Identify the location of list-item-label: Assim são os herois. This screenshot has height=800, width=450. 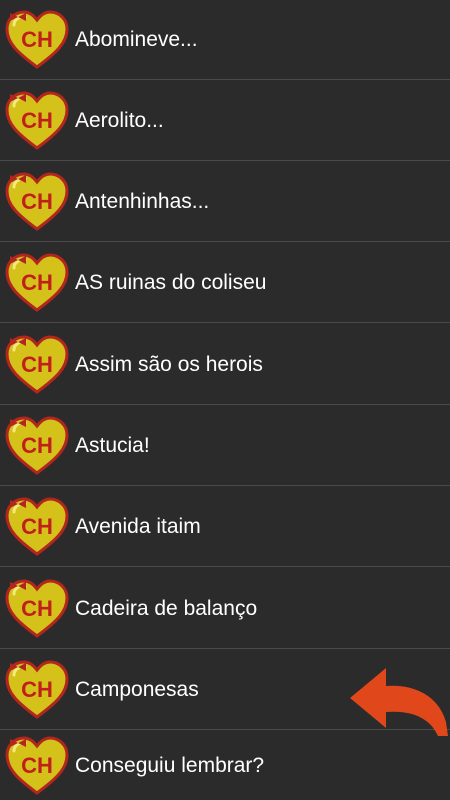
(169, 364).